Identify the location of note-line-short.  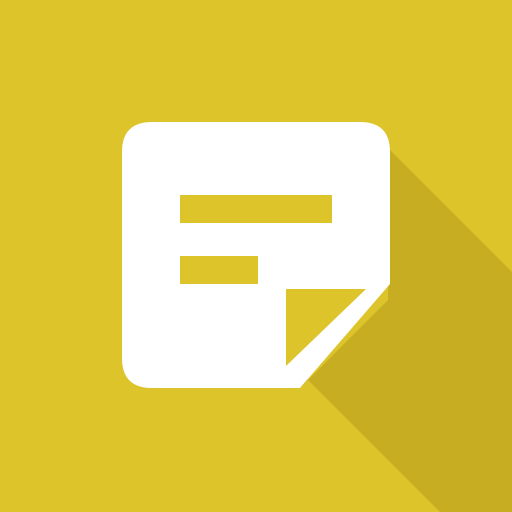
(219, 270).